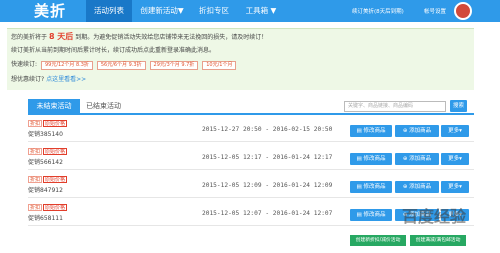 The width and height of the screenshot is (500, 253). I want to click on activity-name: 促销658111, so click(45, 217).